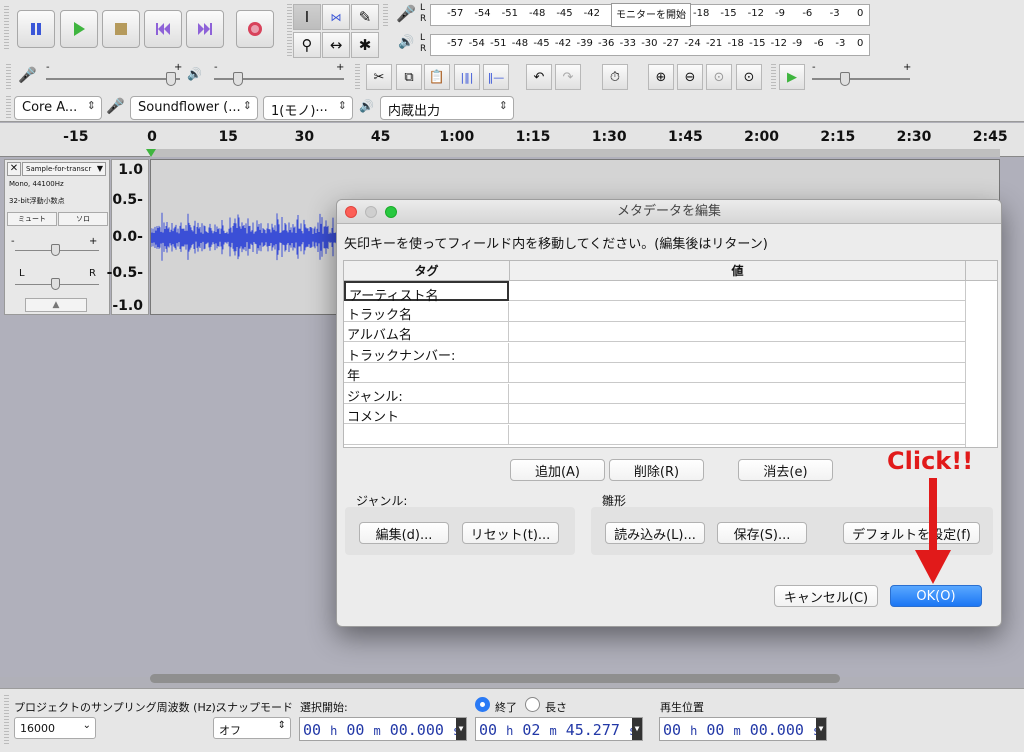  I want to click on input-device-select: Soundflower (... ⇕, so click(194, 108).